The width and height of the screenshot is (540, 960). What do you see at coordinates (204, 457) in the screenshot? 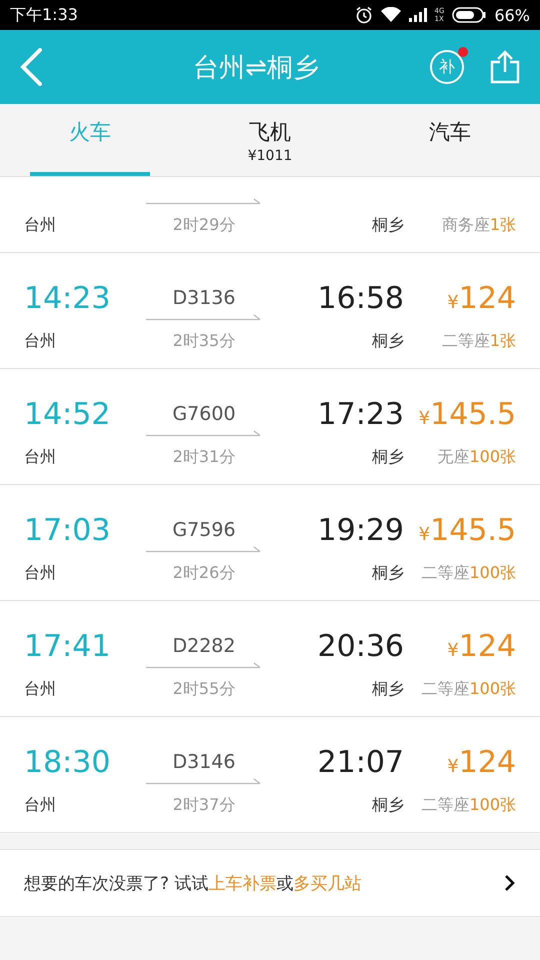
I see `trip-duration: 2时31分` at bounding box center [204, 457].